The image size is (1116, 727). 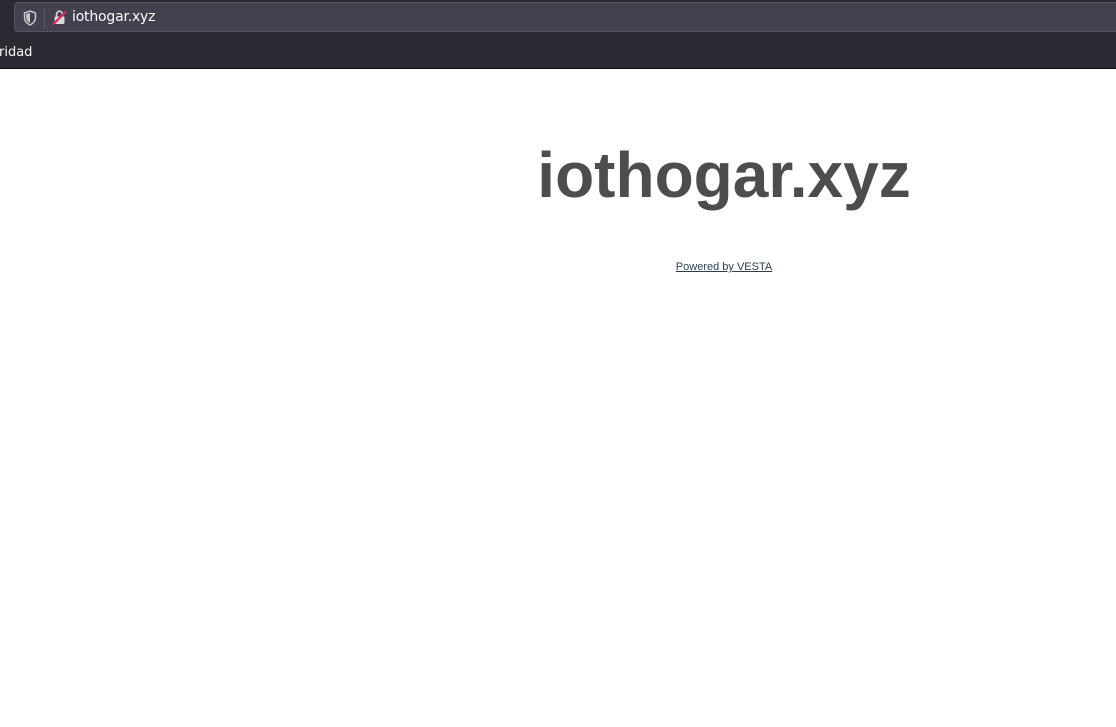 What do you see at coordinates (565, 17) in the screenshot?
I see `url-bar: iothogar.xyz` at bounding box center [565, 17].